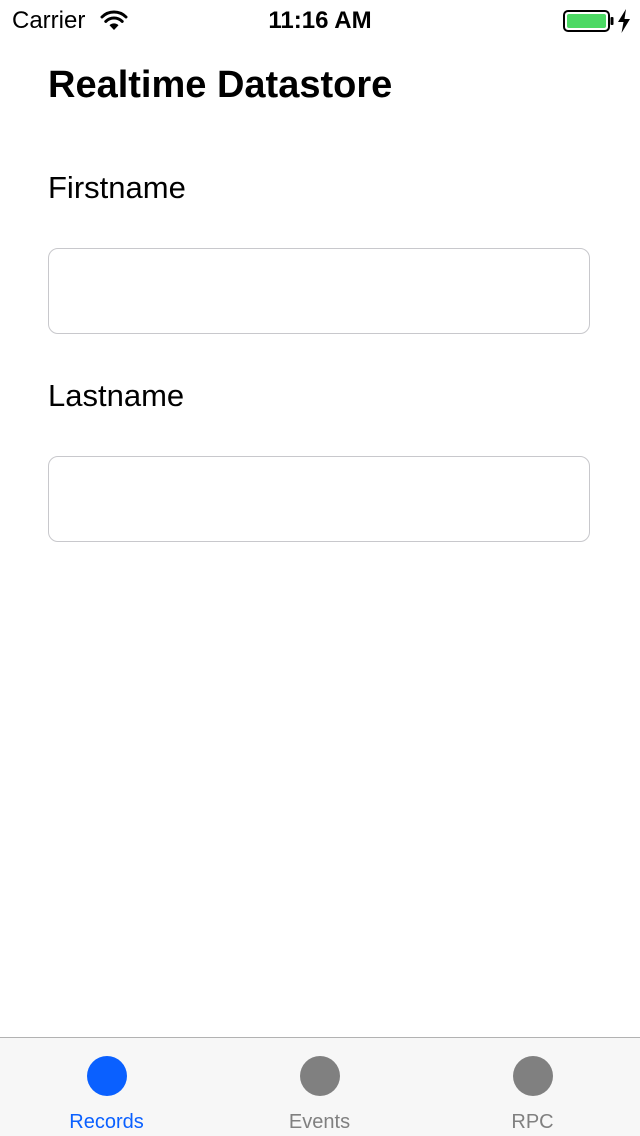  I want to click on tab-events: Events, so click(319, 1087).